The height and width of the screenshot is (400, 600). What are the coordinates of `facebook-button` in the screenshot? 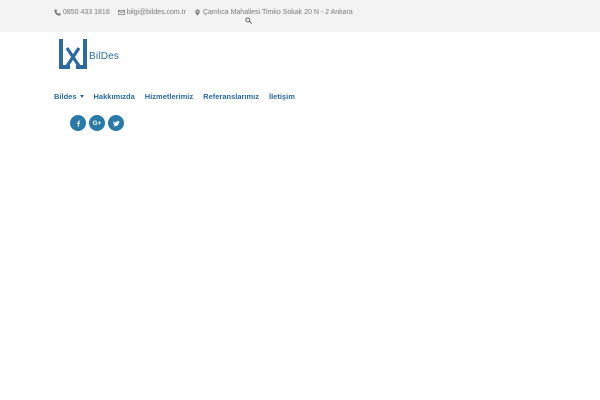 It's located at (78, 123).